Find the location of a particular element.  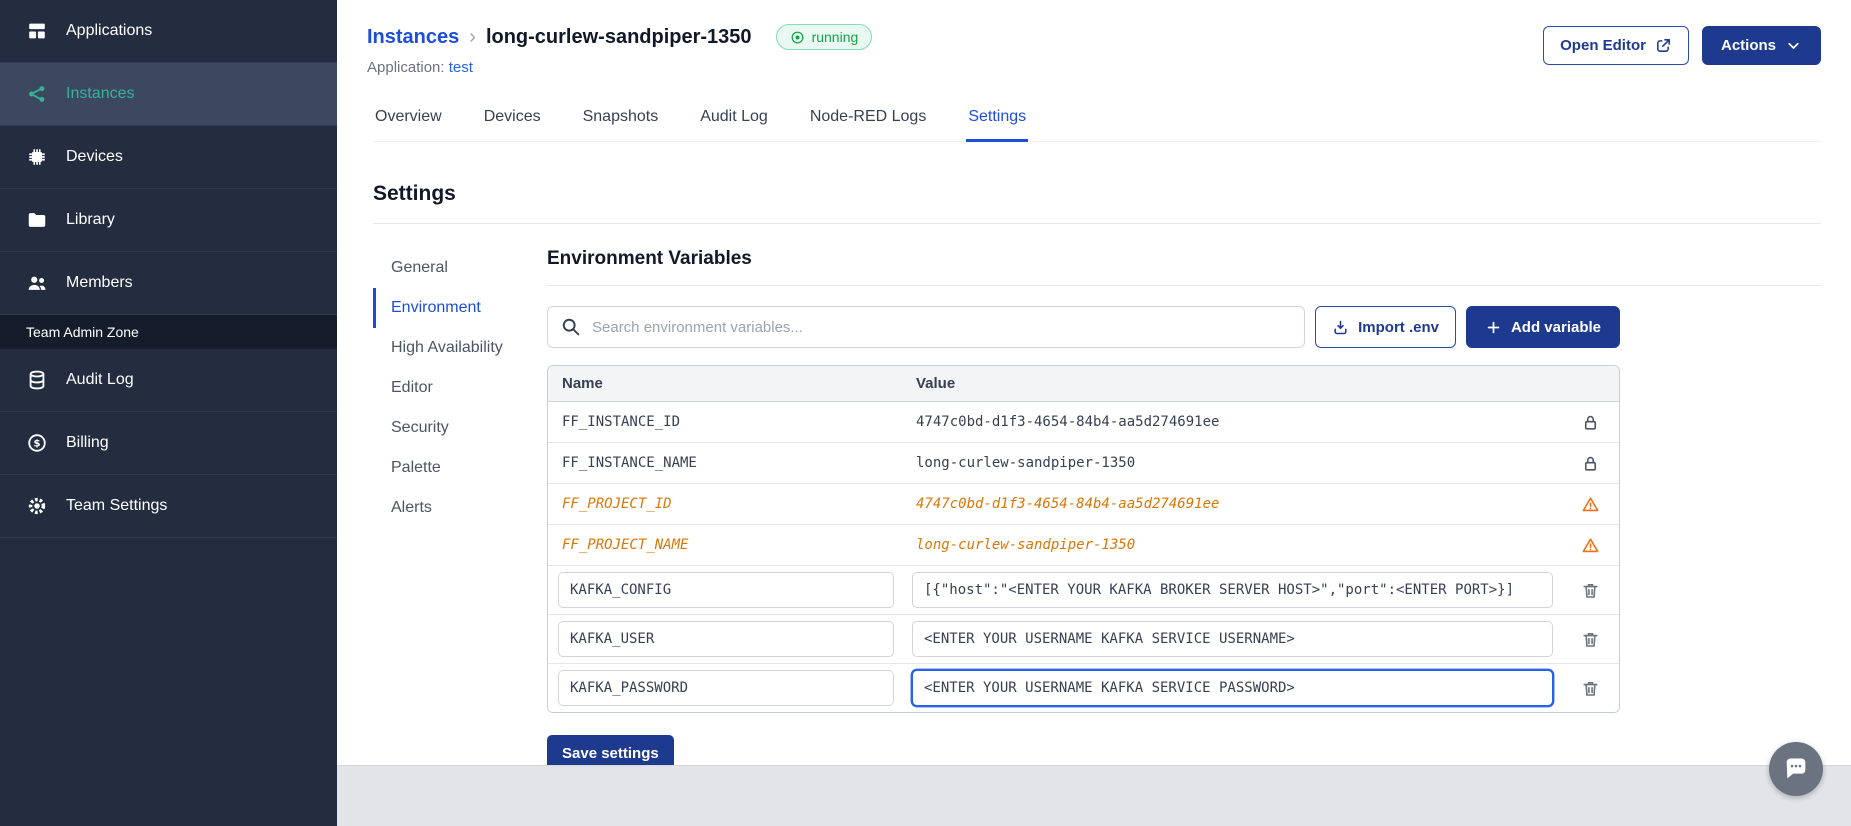

settings-page-title: Settings is located at coordinates (1097, 203).